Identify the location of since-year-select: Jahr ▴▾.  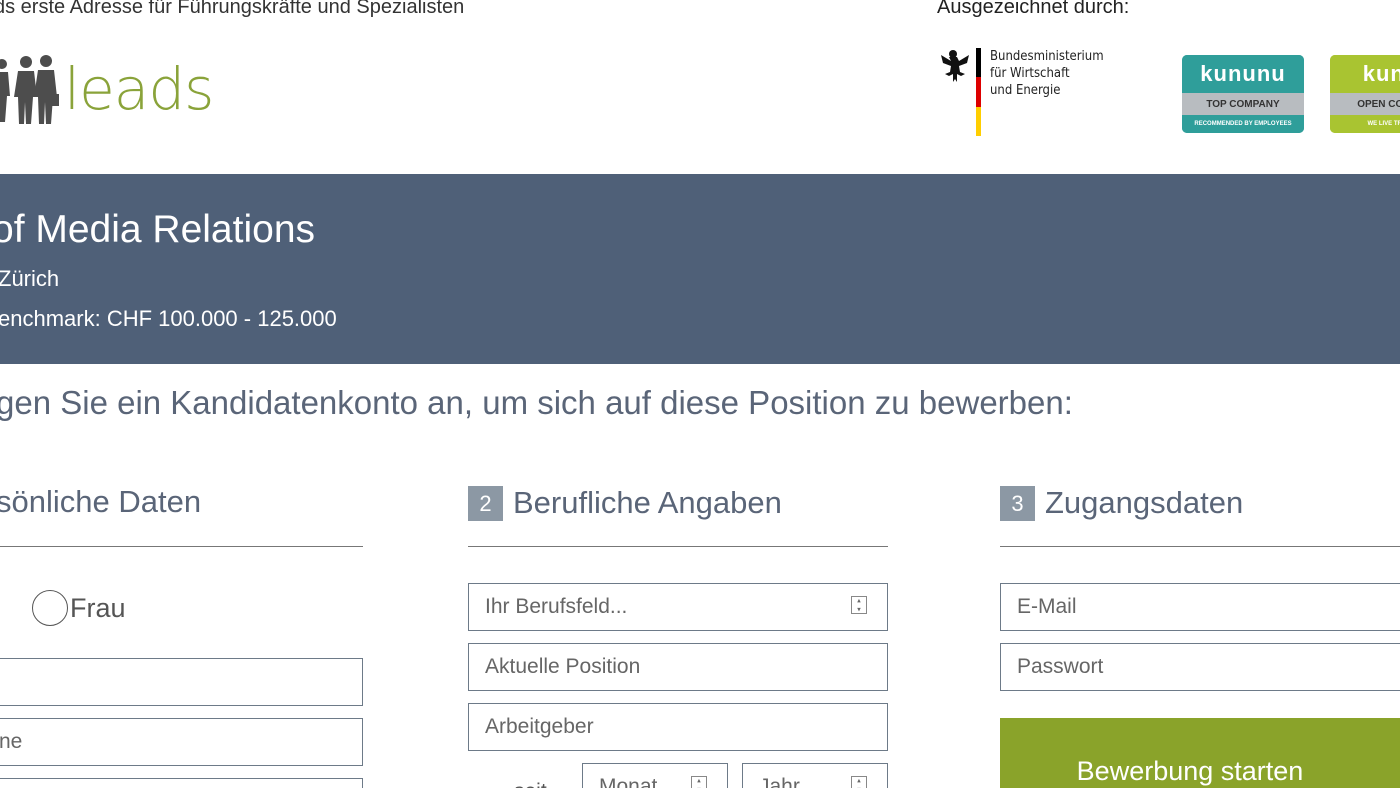
(815, 775).